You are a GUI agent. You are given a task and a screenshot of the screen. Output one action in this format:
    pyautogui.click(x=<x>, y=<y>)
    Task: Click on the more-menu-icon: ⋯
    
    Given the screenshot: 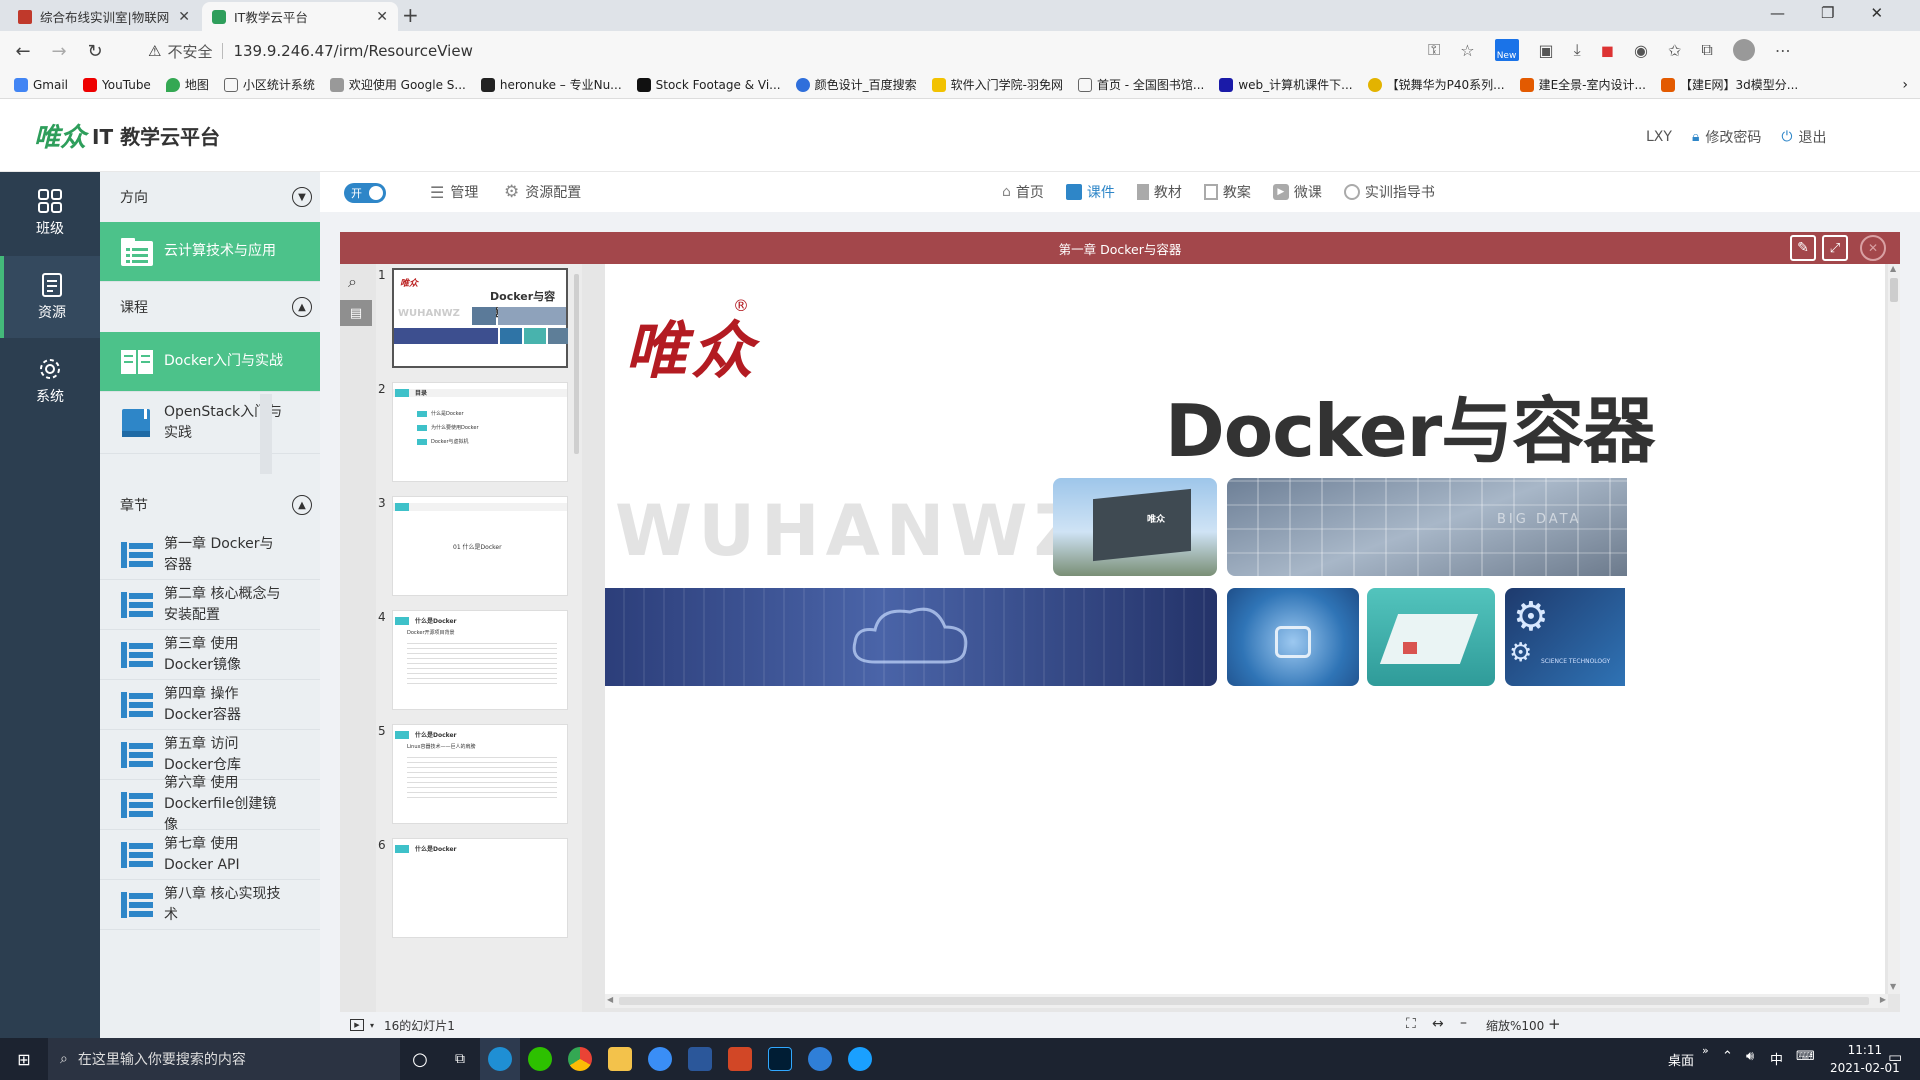 What is the action you would take?
    pyautogui.click(x=1783, y=50)
    